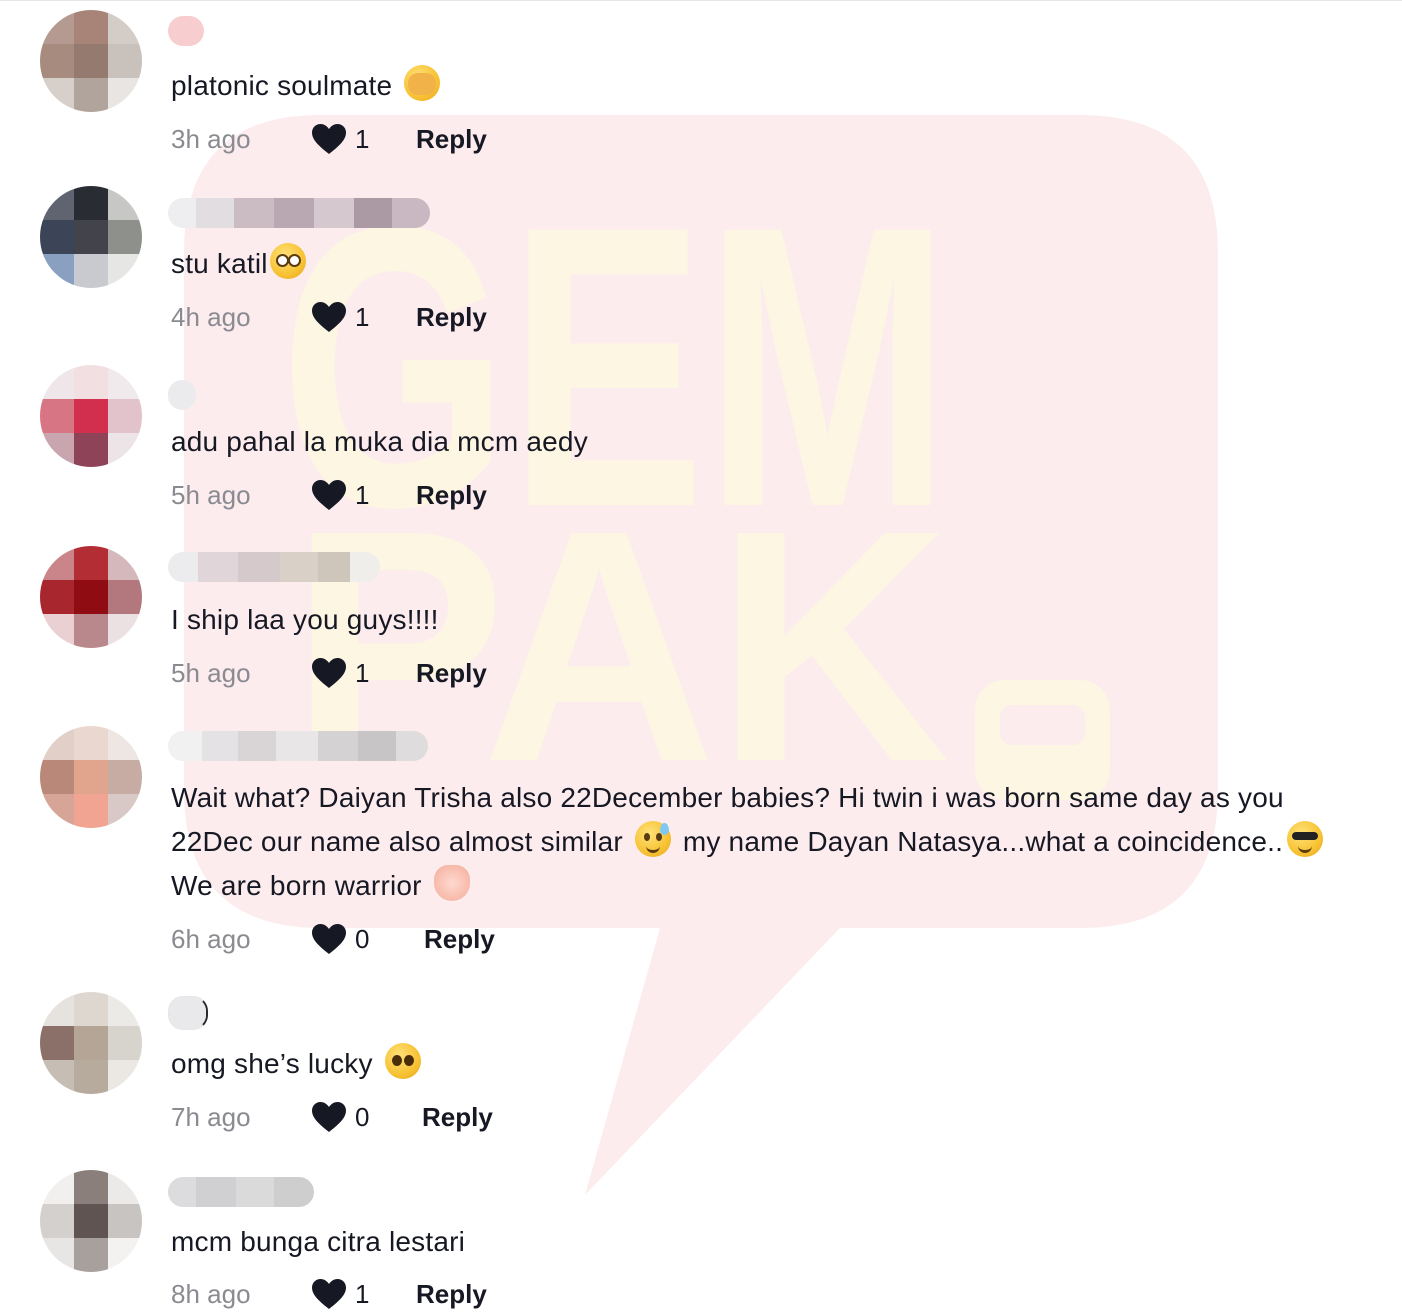 This screenshot has width=1402, height=1312. I want to click on comment-text-content: platonic soulmate, so click(282, 85).